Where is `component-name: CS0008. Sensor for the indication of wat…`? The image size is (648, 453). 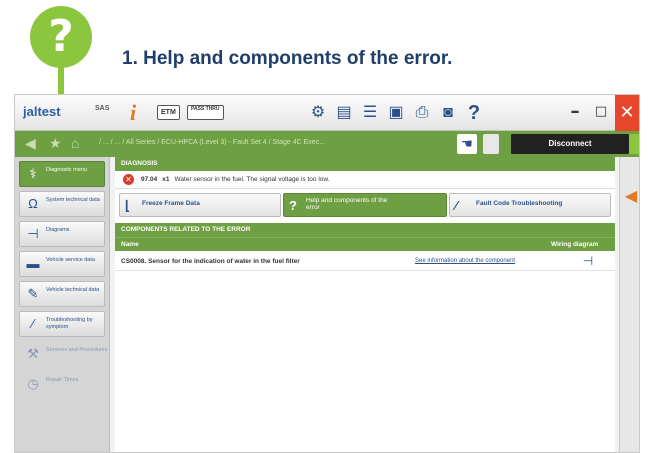 component-name: CS0008. Sensor for the indication of wat… is located at coordinates (210, 261).